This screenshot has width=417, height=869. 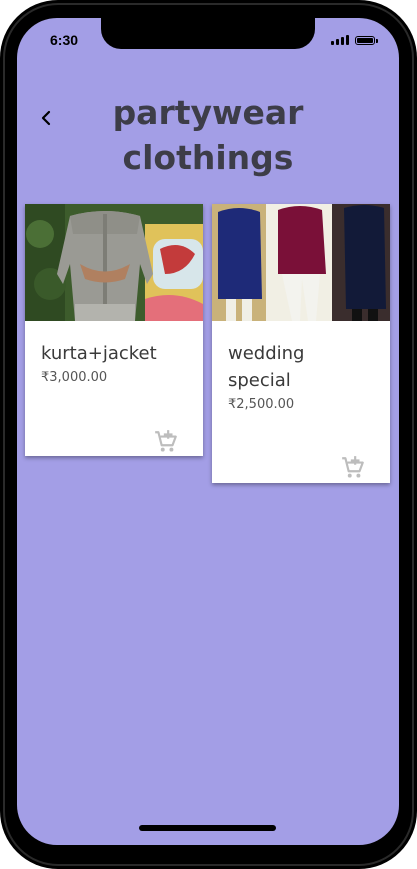 What do you see at coordinates (340, 40) in the screenshot?
I see `cellular-signal-icon` at bounding box center [340, 40].